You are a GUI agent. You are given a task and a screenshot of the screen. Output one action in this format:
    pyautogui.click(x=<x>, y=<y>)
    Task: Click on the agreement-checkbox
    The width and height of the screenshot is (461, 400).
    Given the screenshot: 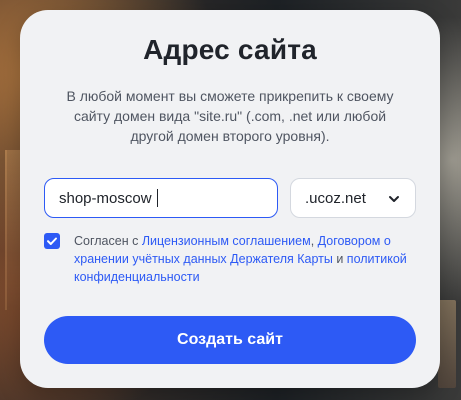 What is the action you would take?
    pyautogui.click(x=52, y=241)
    